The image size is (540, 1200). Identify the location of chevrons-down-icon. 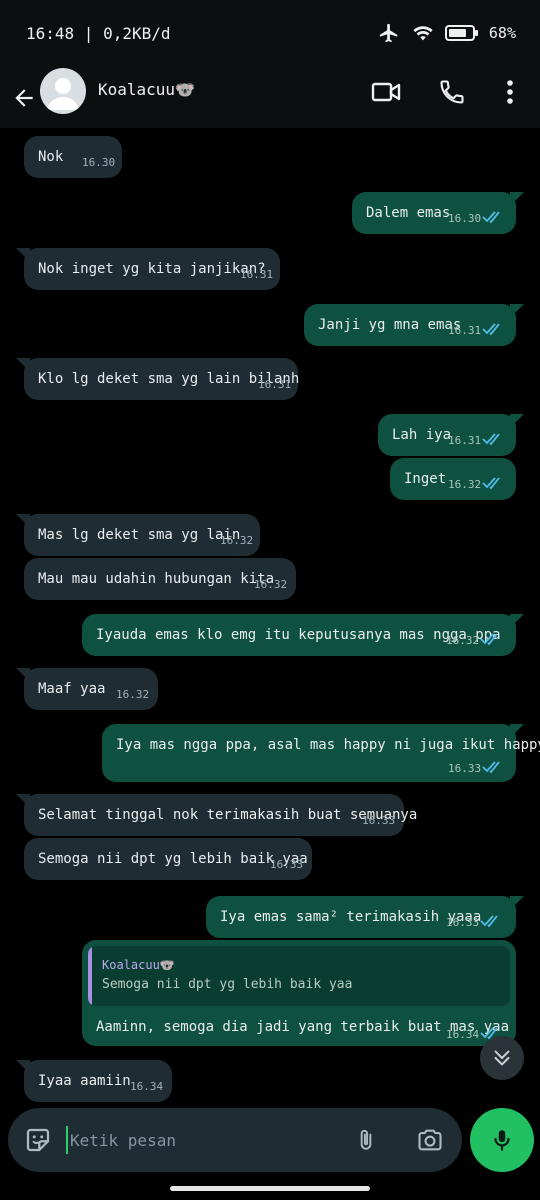
(502, 1058).